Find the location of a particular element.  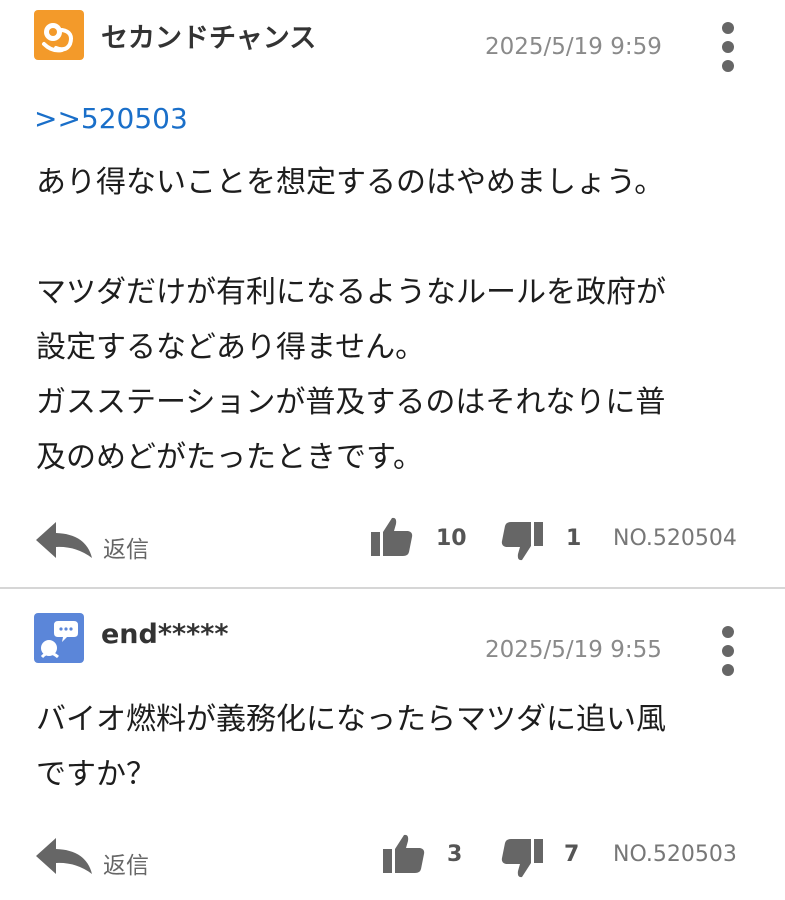

post-number: NO.520504 is located at coordinates (675, 538).